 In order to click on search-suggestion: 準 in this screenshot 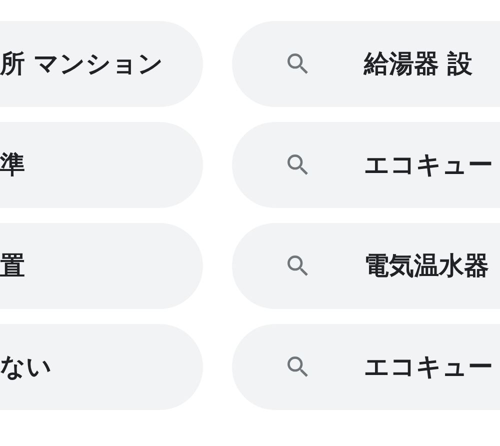, I will do `click(101, 165)`.